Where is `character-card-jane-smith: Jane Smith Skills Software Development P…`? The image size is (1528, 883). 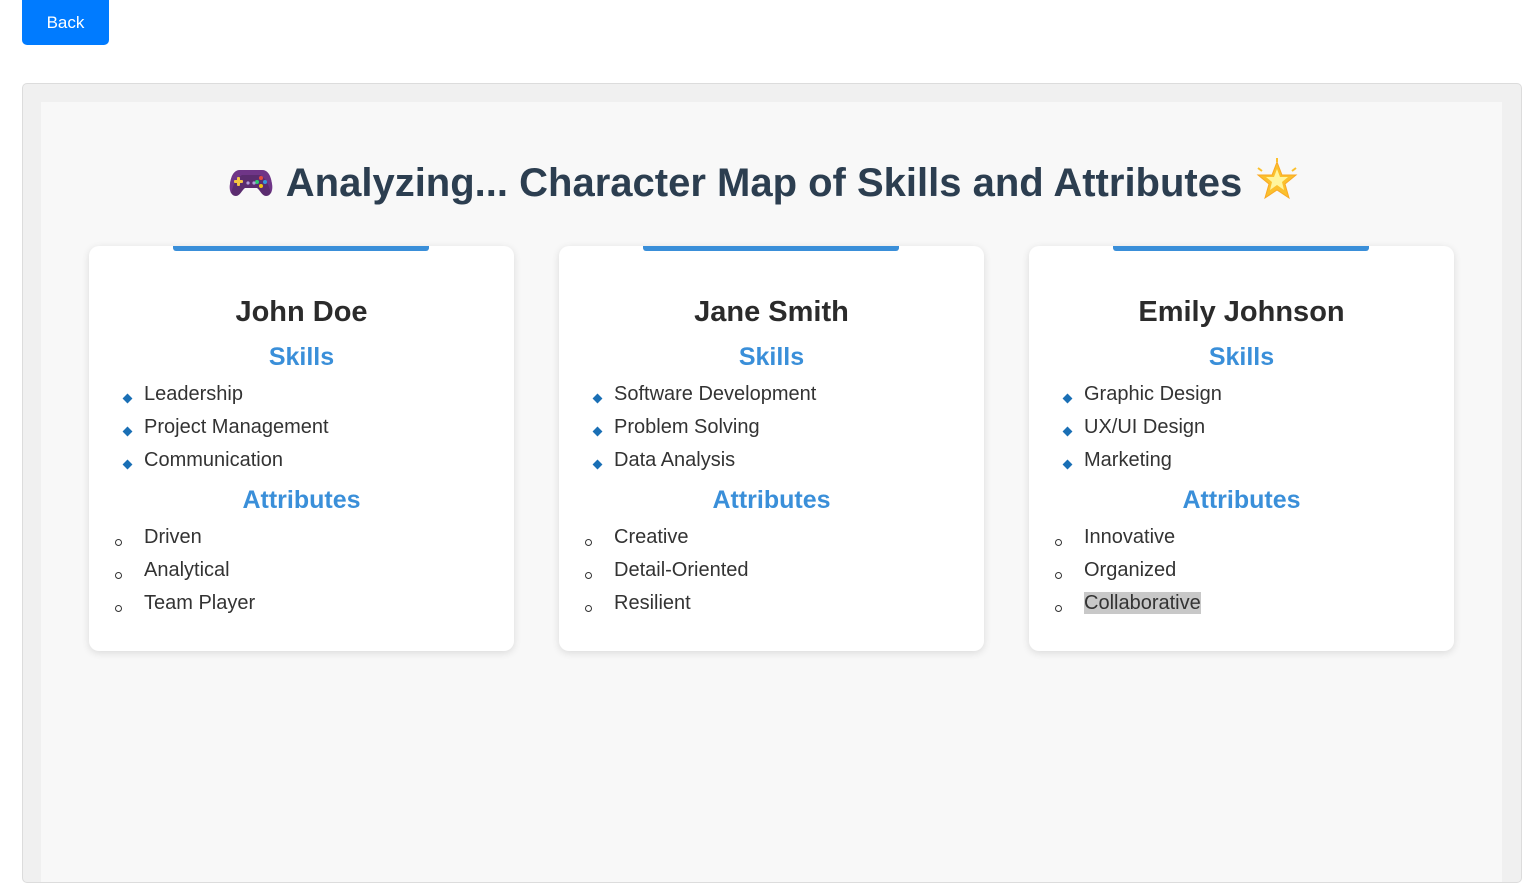
character-card-jane-smith: Jane Smith Skills Software Development P… is located at coordinates (771, 448).